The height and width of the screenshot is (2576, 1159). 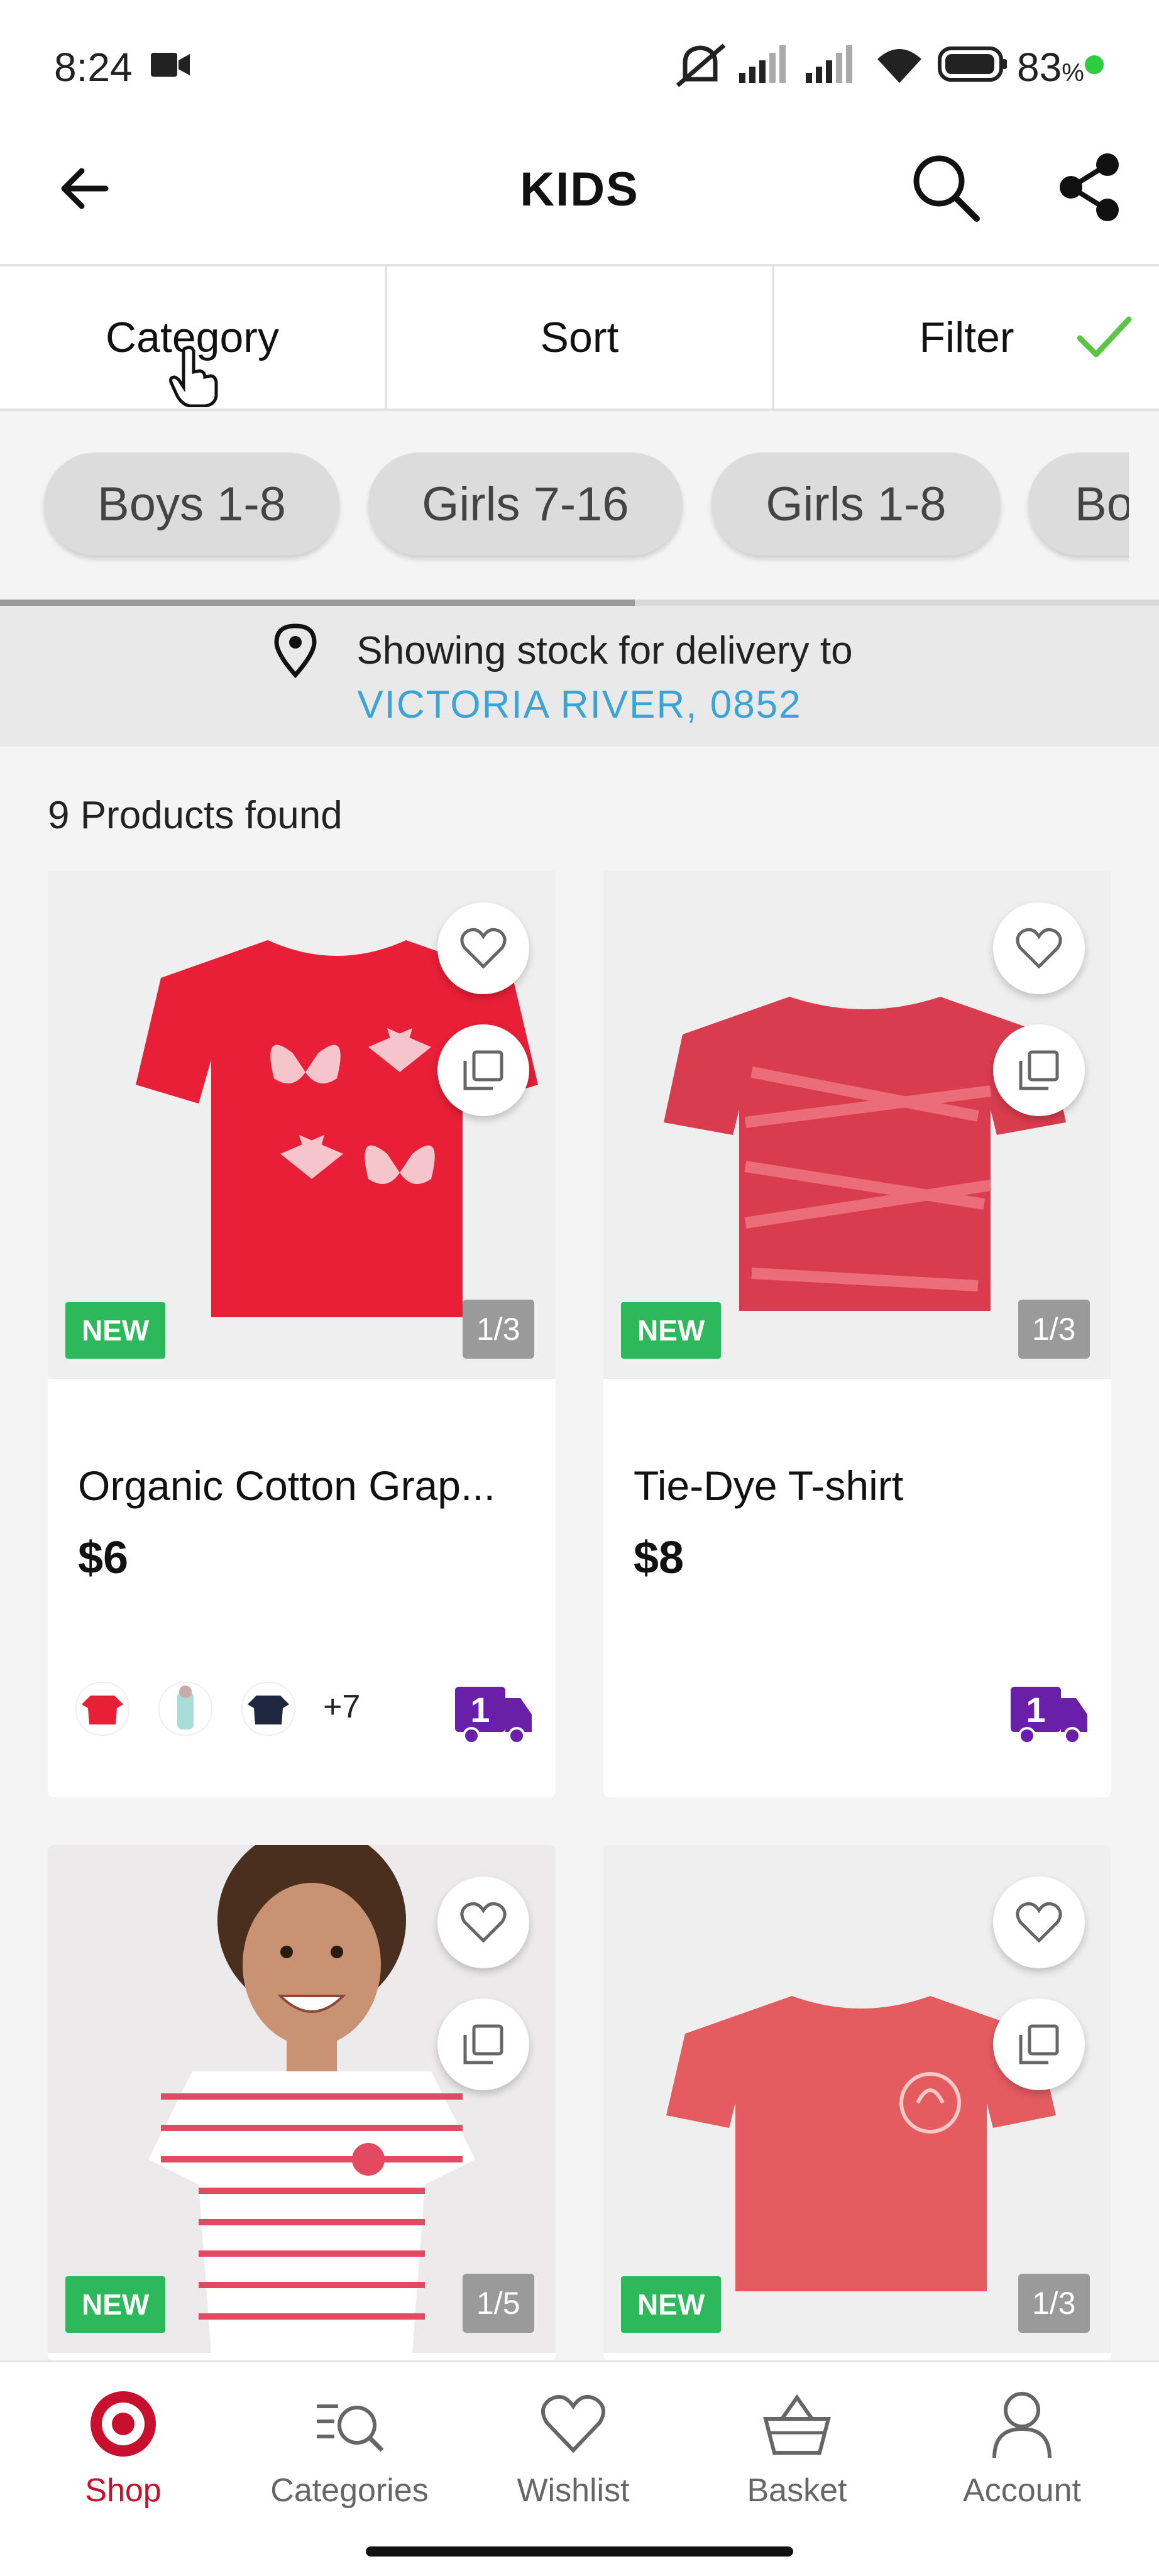 What do you see at coordinates (1090, 187) in the screenshot?
I see `share-icon` at bounding box center [1090, 187].